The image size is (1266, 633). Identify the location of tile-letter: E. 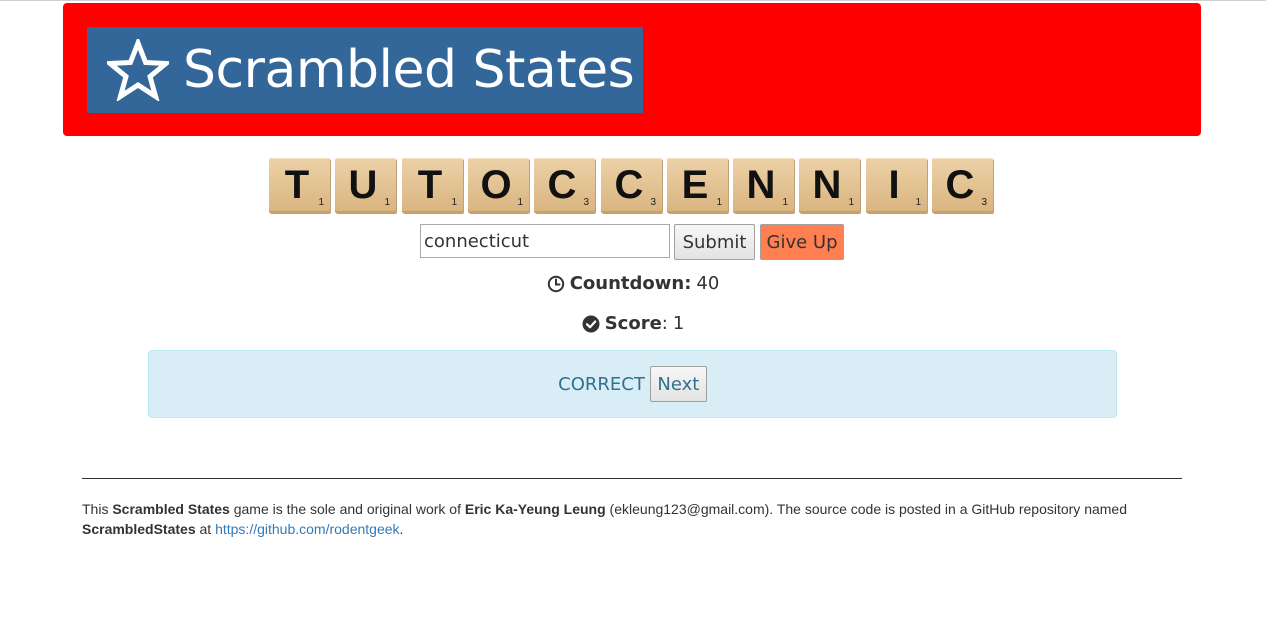
(695, 185).